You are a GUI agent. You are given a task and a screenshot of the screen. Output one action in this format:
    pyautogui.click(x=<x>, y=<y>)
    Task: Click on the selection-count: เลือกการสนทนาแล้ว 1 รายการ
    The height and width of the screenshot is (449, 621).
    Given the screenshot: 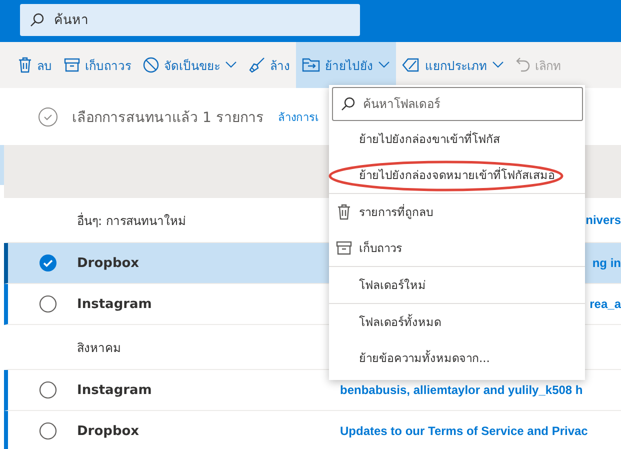 What is the action you would take?
    pyautogui.click(x=168, y=118)
    